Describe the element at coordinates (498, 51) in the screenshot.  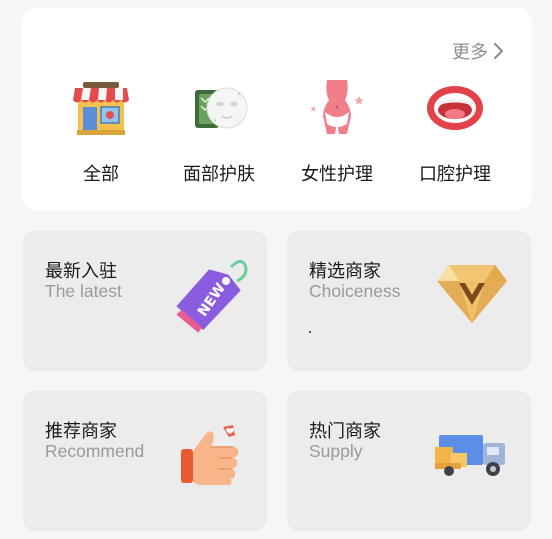
I see `chevron-right-icon` at that location.